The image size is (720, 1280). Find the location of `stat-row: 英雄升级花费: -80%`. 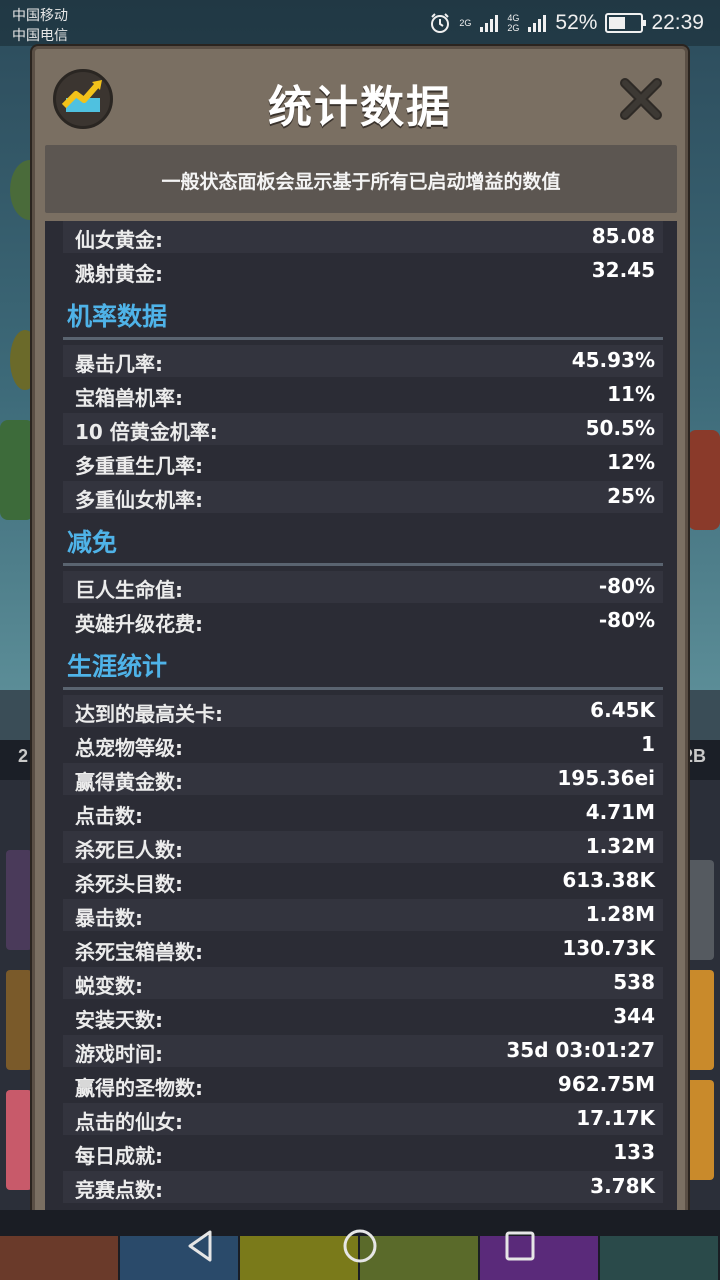

stat-row: 英雄升级花费: -80% is located at coordinates (363, 621).